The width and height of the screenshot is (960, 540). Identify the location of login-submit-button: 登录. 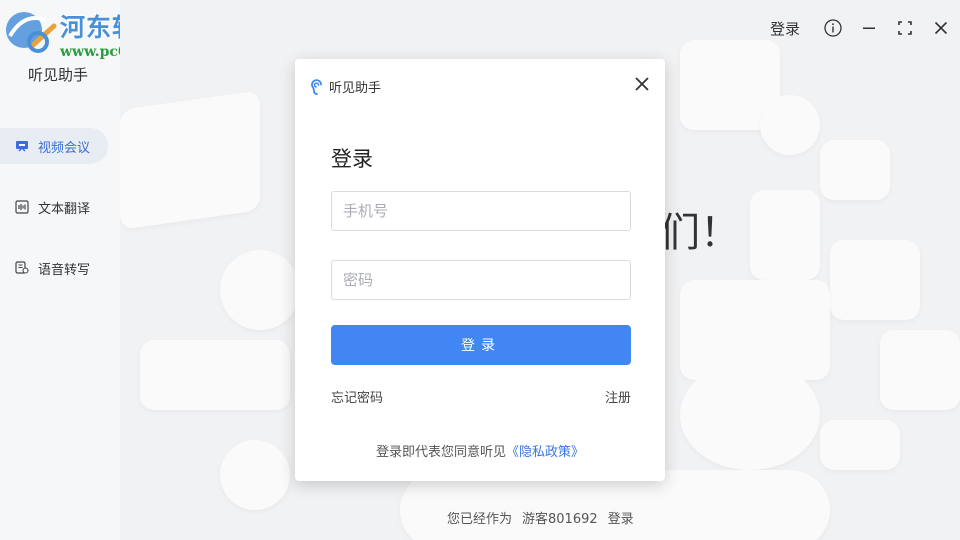
(481, 345).